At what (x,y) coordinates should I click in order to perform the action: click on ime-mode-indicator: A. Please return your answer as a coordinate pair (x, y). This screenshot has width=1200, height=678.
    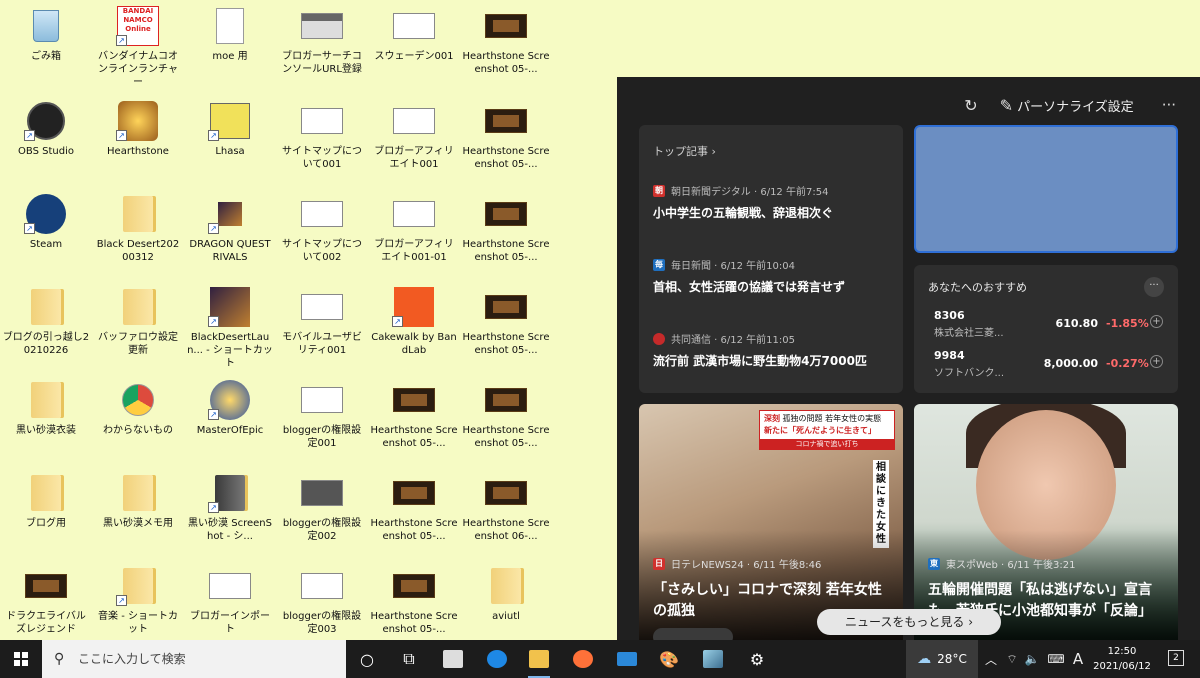
    Looking at the image, I should click on (1078, 659).